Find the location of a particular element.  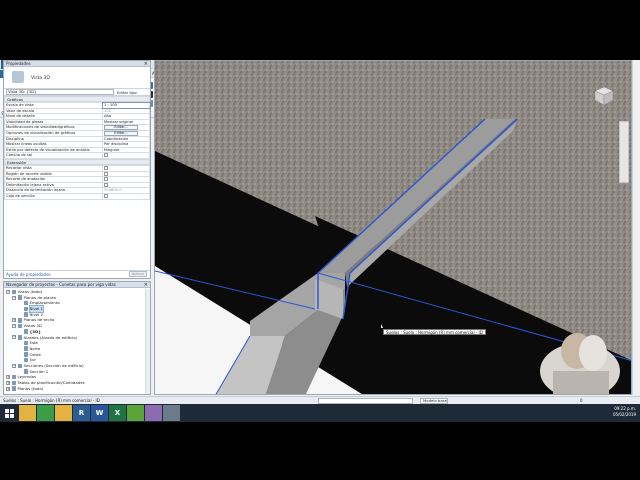

system-tray: 09:22 p.m. 05/02/2019 is located at coordinates (624, 412).